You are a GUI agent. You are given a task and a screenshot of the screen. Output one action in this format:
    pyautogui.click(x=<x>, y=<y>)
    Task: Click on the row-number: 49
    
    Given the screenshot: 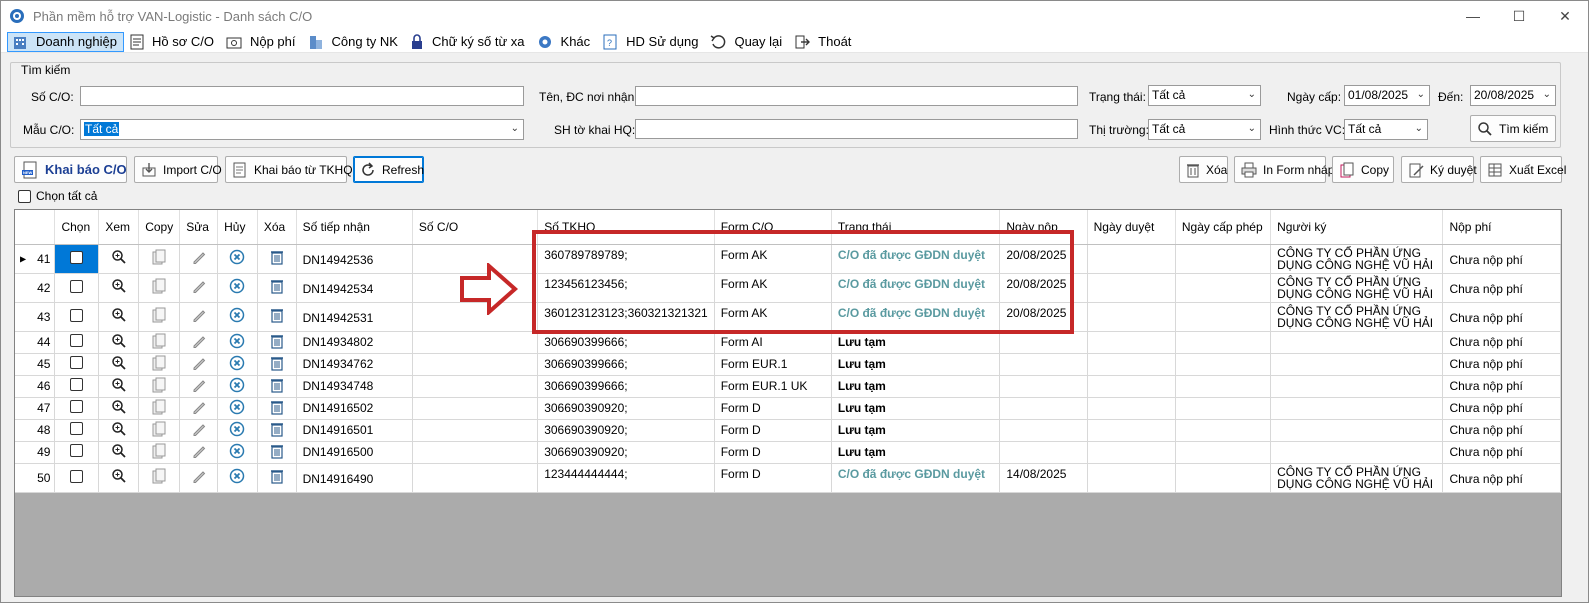 What is the action you would take?
    pyautogui.click(x=35, y=452)
    